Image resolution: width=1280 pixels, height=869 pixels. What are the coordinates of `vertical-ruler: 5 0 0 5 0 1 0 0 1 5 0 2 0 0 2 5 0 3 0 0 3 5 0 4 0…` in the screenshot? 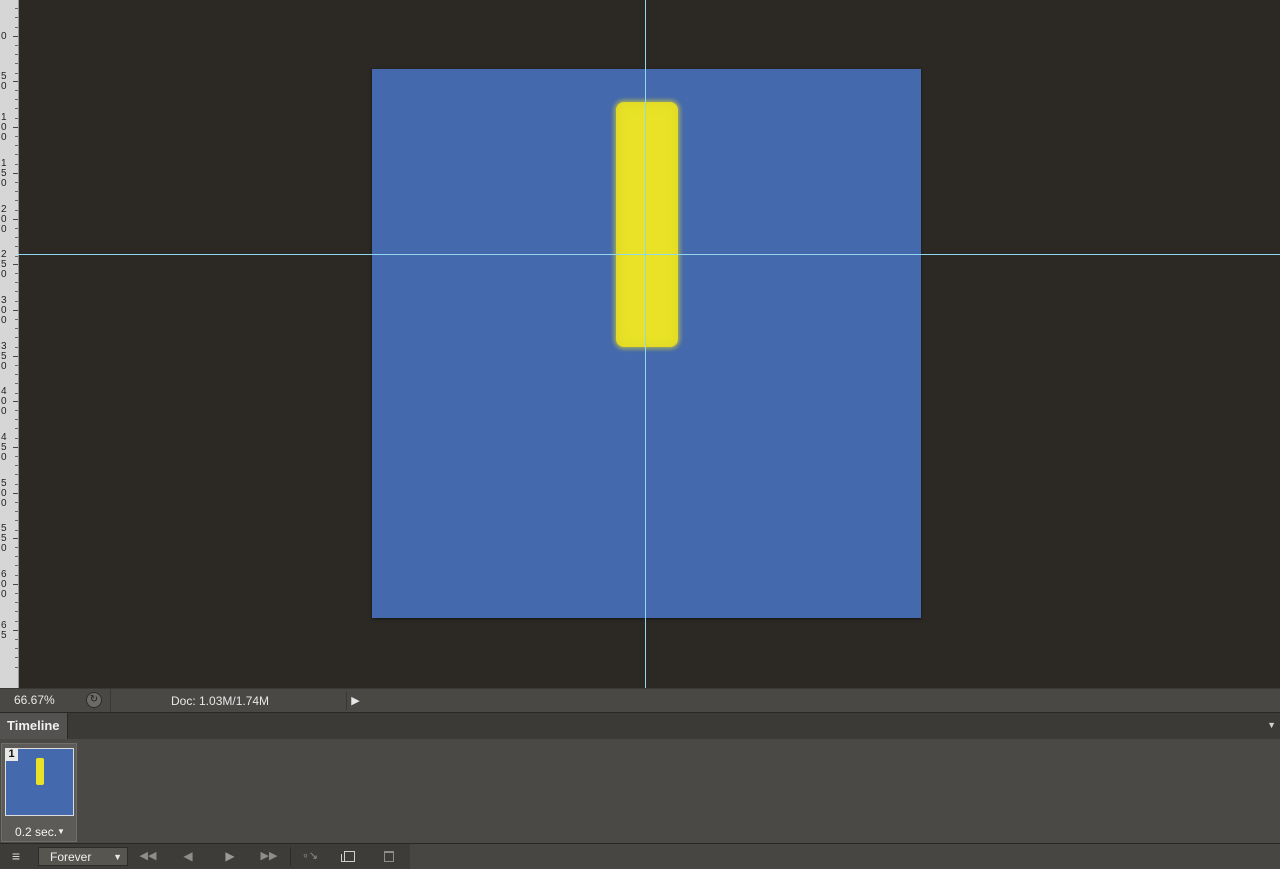 It's located at (9, 344).